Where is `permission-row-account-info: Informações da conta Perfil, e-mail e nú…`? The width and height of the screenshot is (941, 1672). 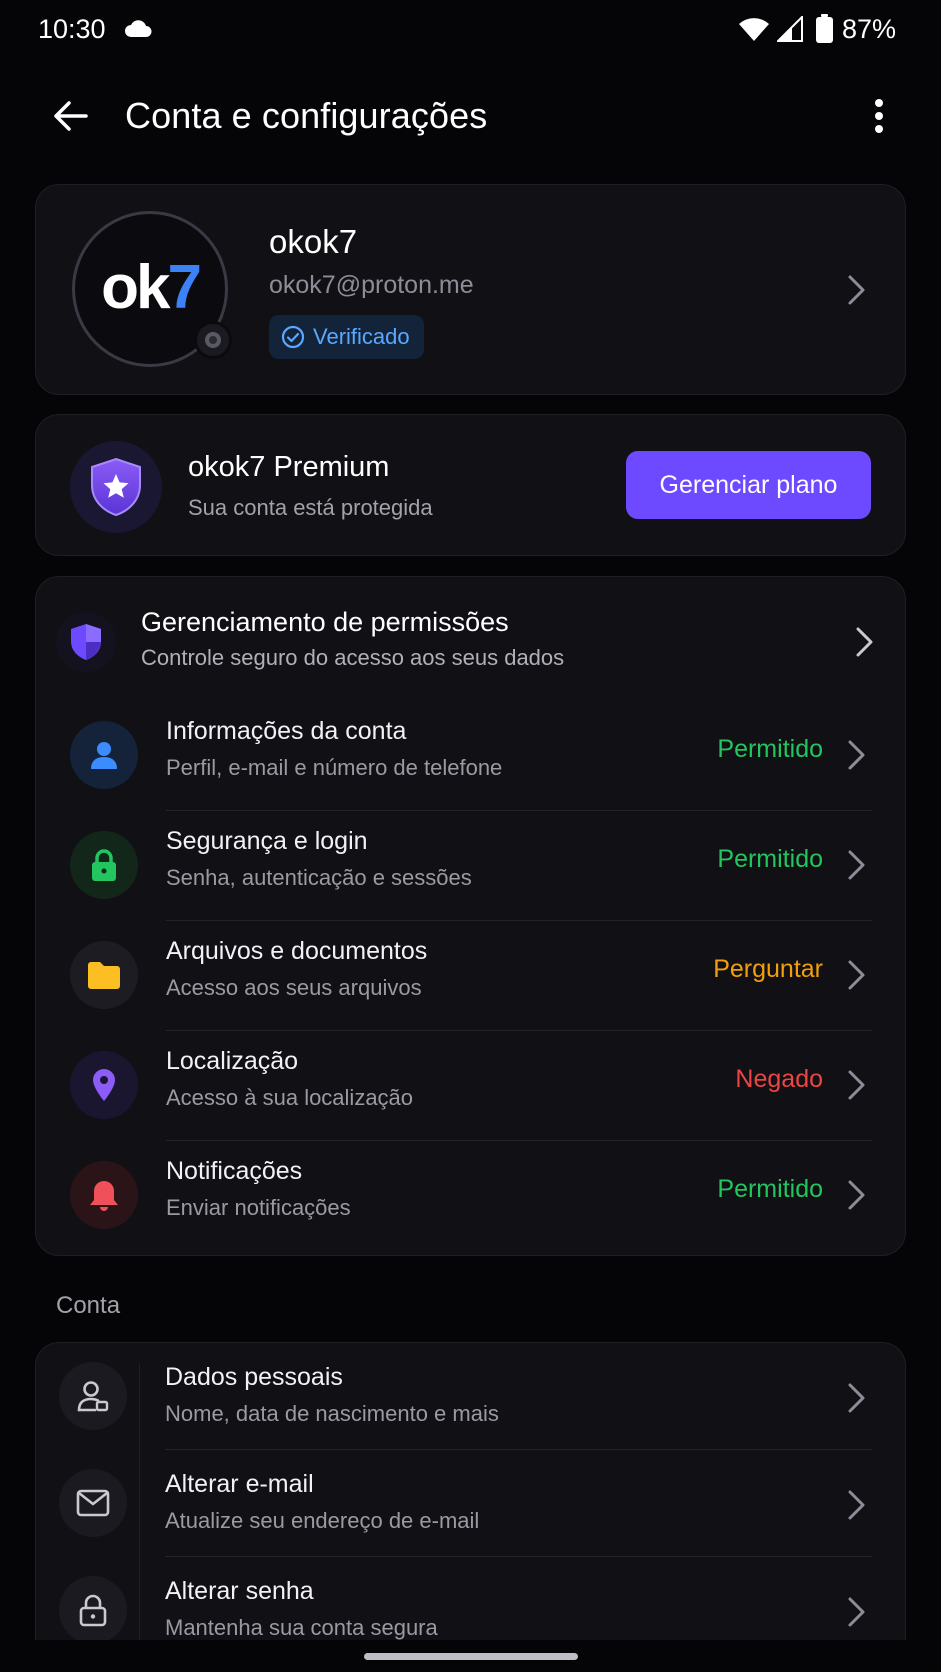
permission-row-account-info: Informações da conta Perfil, e-mail e nú… is located at coordinates (471, 756).